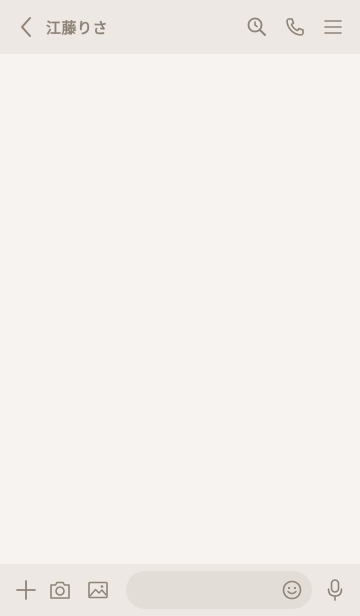 Image resolution: width=360 pixels, height=616 pixels. I want to click on search-button, so click(257, 27).